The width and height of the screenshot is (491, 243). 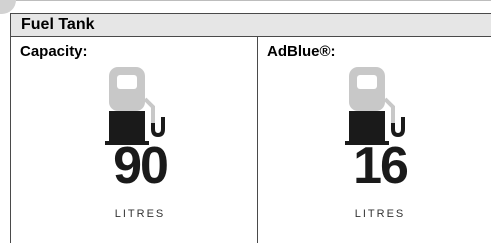 What do you see at coordinates (250, 25) in the screenshot?
I see `table-header: Fuel Tank` at bounding box center [250, 25].